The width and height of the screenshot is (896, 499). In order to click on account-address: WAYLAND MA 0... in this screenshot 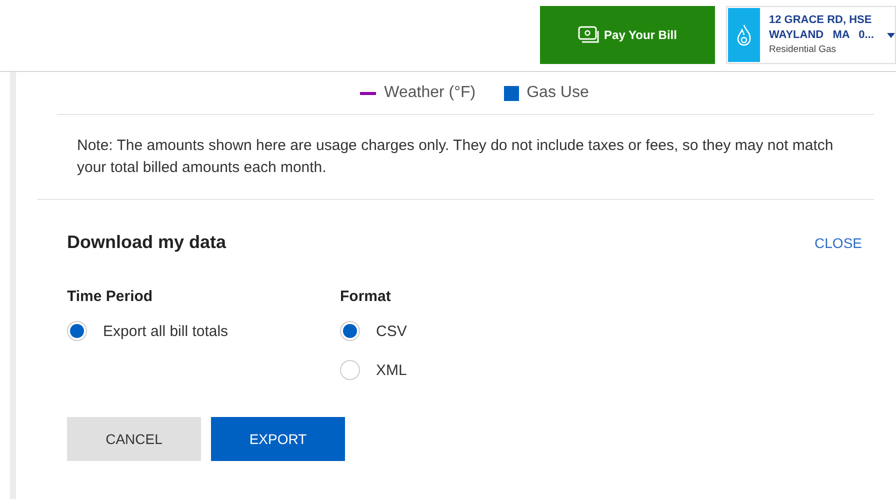, I will do `click(821, 35)`.